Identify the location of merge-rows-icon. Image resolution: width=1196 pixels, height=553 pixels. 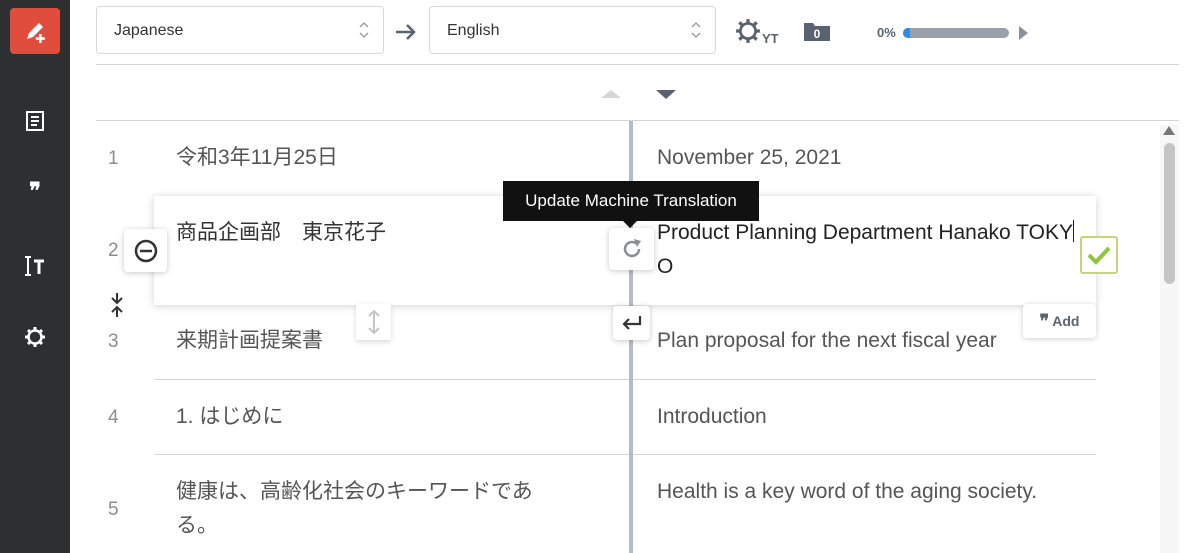
(117, 305).